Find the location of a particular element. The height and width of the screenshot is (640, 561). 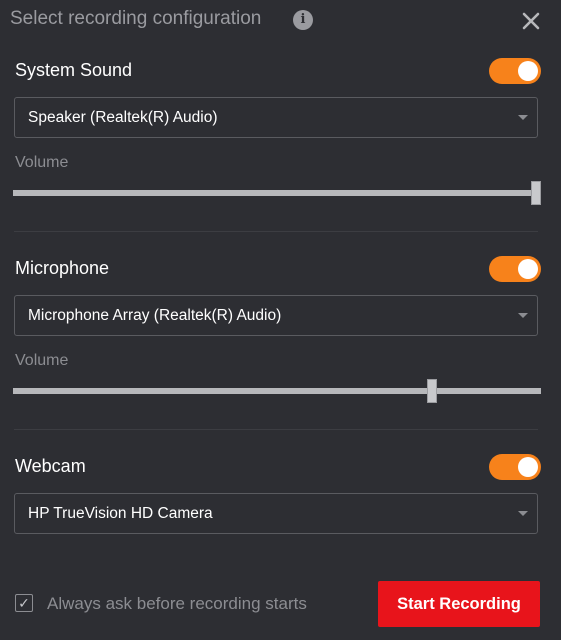

selected-device: HP TrueVision HD Camera is located at coordinates (120, 513).